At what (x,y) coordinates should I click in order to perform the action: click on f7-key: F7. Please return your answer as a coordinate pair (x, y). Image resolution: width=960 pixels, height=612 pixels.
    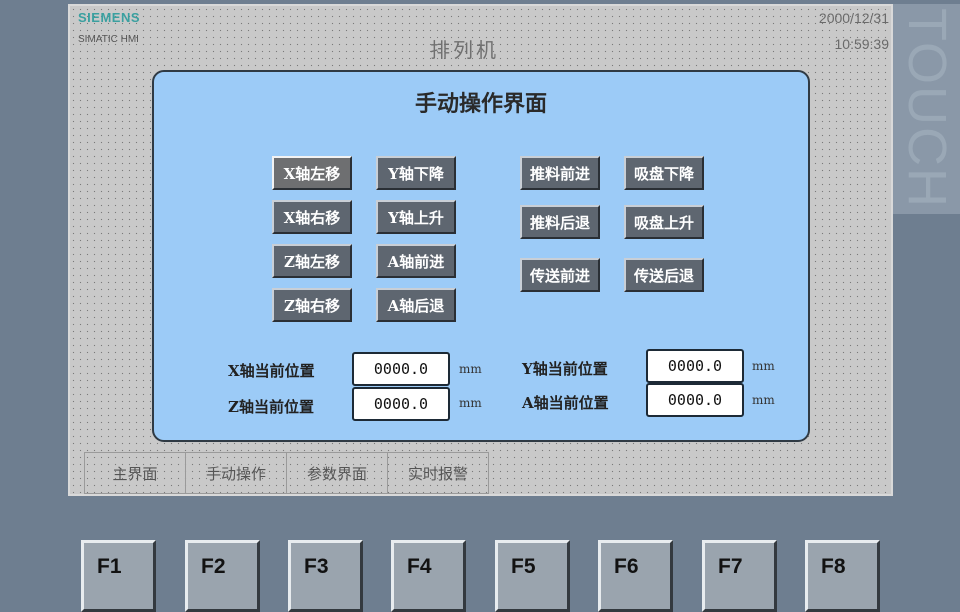
    Looking at the image, I should click on (739, 576).